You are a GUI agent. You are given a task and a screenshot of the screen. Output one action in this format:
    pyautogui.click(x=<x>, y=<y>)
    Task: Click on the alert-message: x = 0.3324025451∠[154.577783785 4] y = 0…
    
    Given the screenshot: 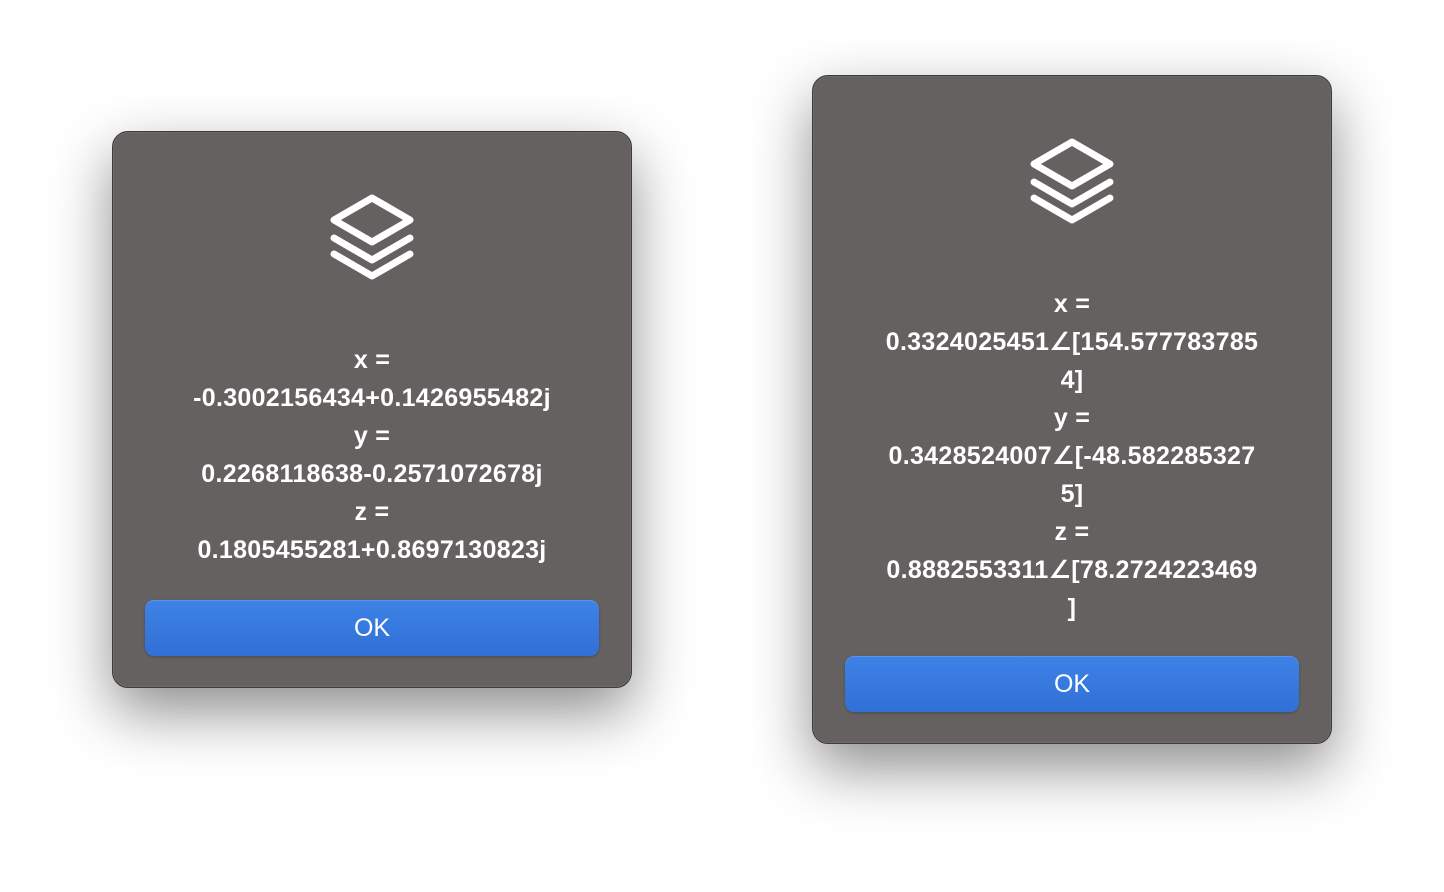 What is the action you would take?
    pyautogui.click(x=1072, y=456)
    